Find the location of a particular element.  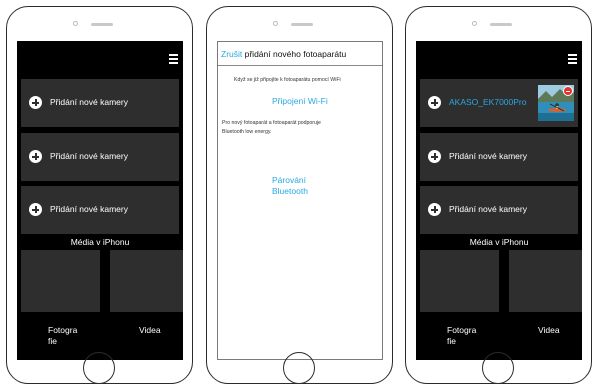

camera-thumbnail is located at coordinates (556, 103).